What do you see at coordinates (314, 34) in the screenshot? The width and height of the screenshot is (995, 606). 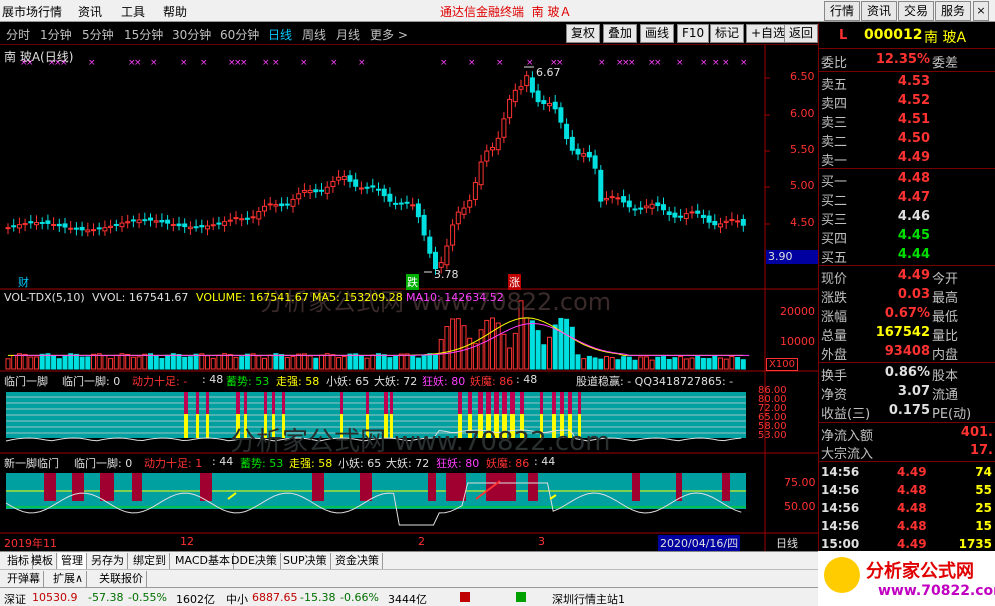 I see `tab-weekly: 周线` at bounding box center [314, 34].